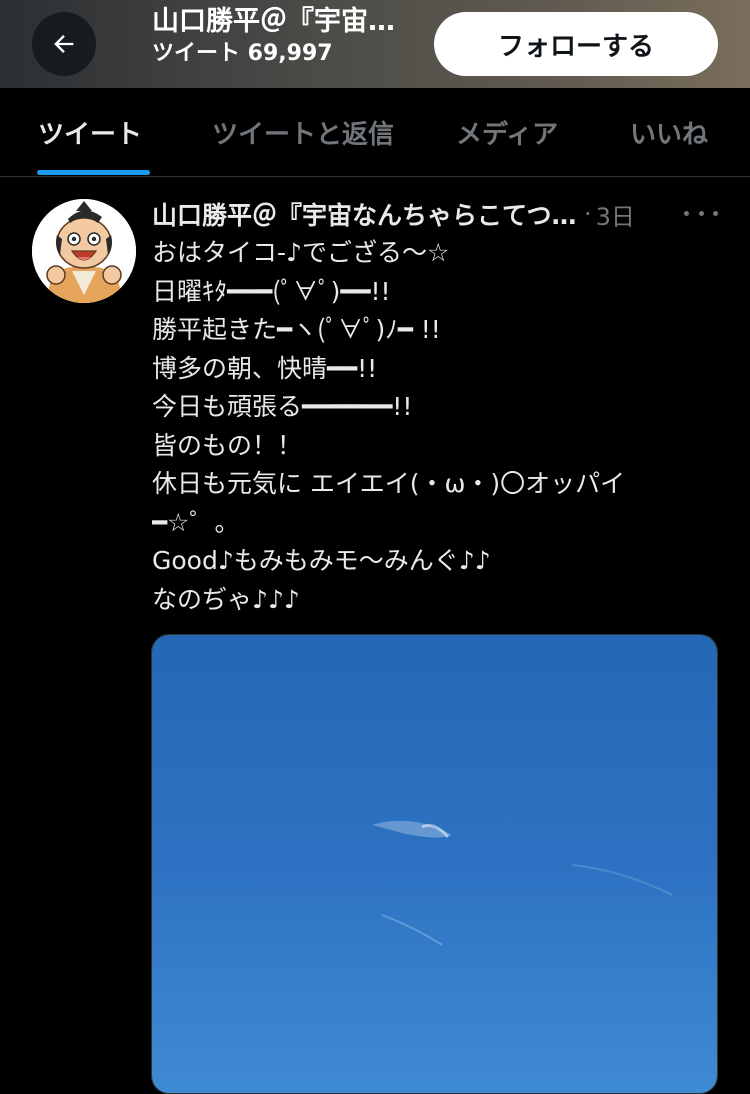 This screenshot has height=1094, width=750. I want to click on tweet-line: 日曜ｷﾀ━━━(ﾟ∀ﾟ)━━!!, so click(271, 291).